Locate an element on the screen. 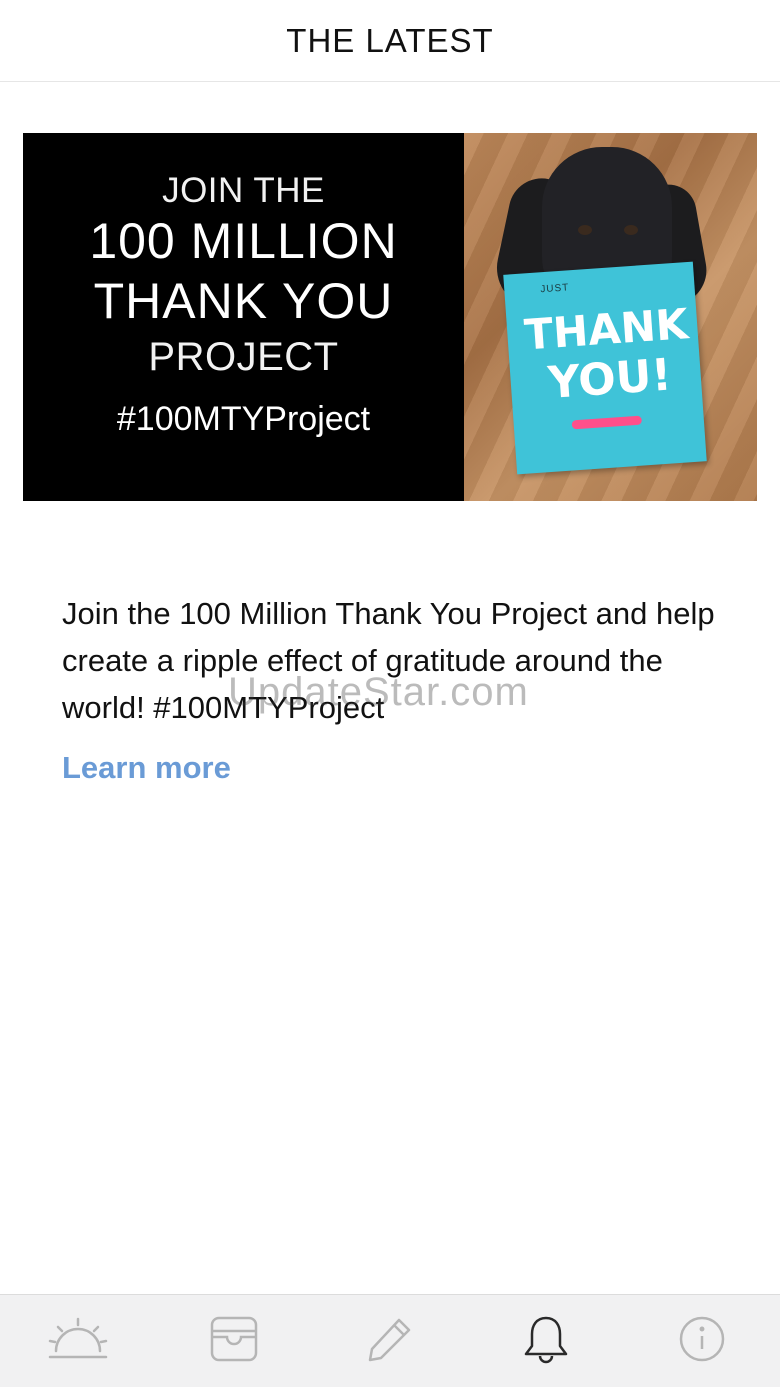 The image size is (780, 1387). dog-eye-right is located at coordinates (631, 230).